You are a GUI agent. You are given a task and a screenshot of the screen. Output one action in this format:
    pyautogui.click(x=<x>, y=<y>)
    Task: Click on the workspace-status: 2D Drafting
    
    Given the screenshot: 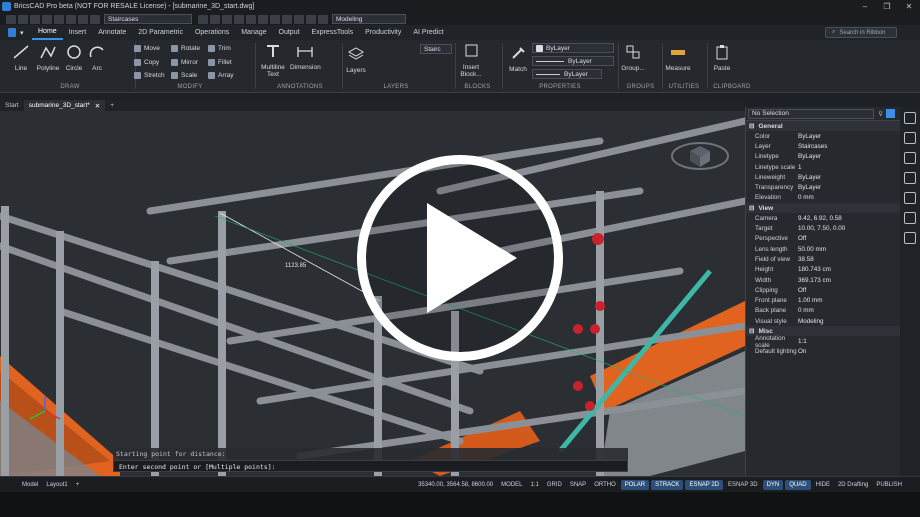 What is the action you would take?
    pyautogui.click(x=853, y=485)
    